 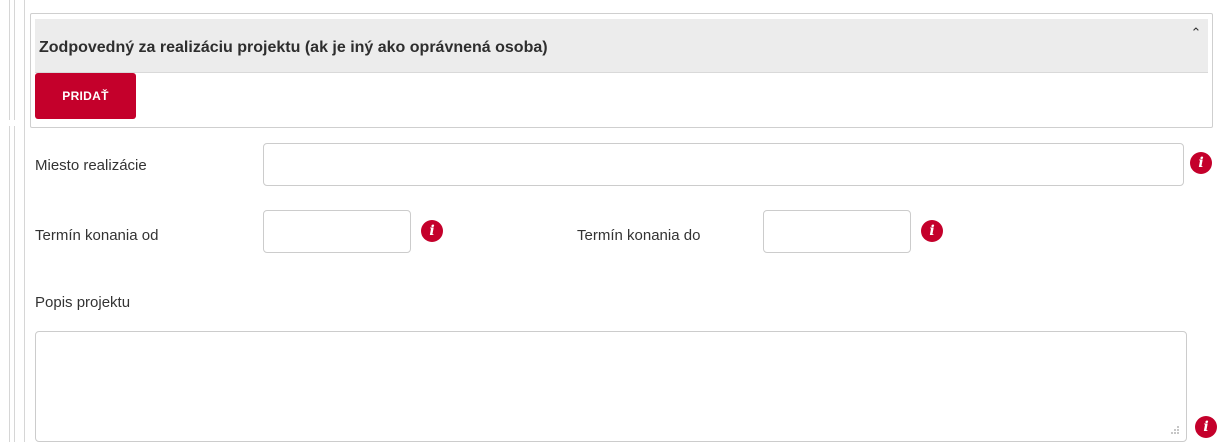 What do you see at coordinates (1196, 33) in the screenshot?
I see `chevron-up-icon: ⌃` at bounding box center [1196, 33].